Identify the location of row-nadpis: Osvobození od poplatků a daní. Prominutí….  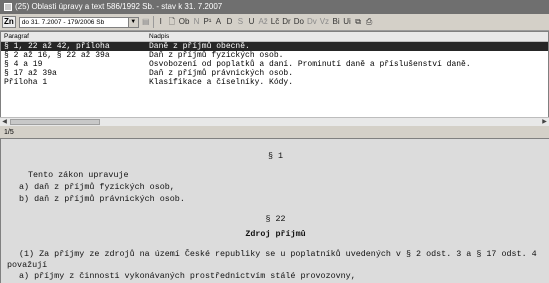
(310, 64).